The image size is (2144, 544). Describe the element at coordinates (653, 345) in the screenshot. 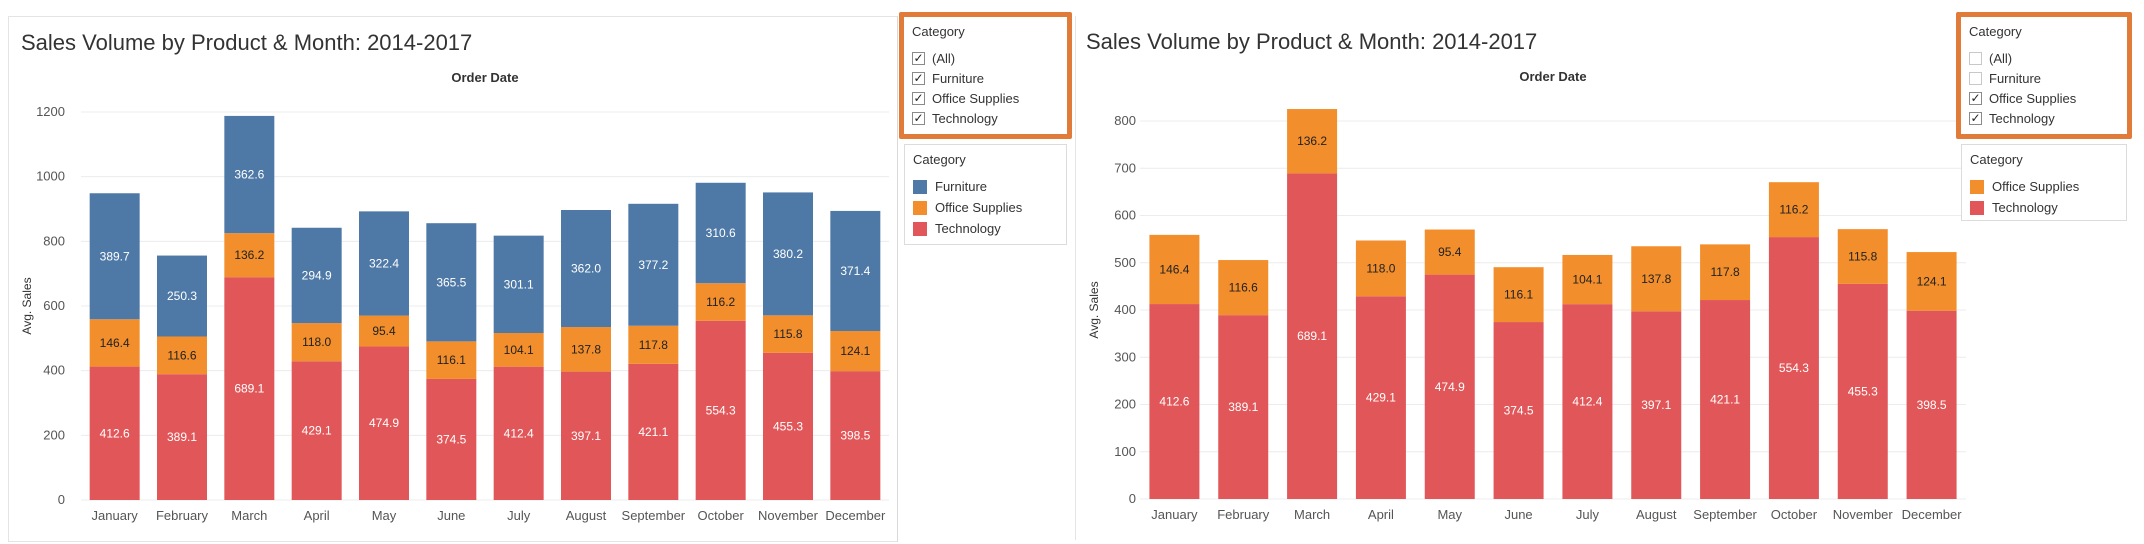

I see `bar-value-label: 117.8` at that location.